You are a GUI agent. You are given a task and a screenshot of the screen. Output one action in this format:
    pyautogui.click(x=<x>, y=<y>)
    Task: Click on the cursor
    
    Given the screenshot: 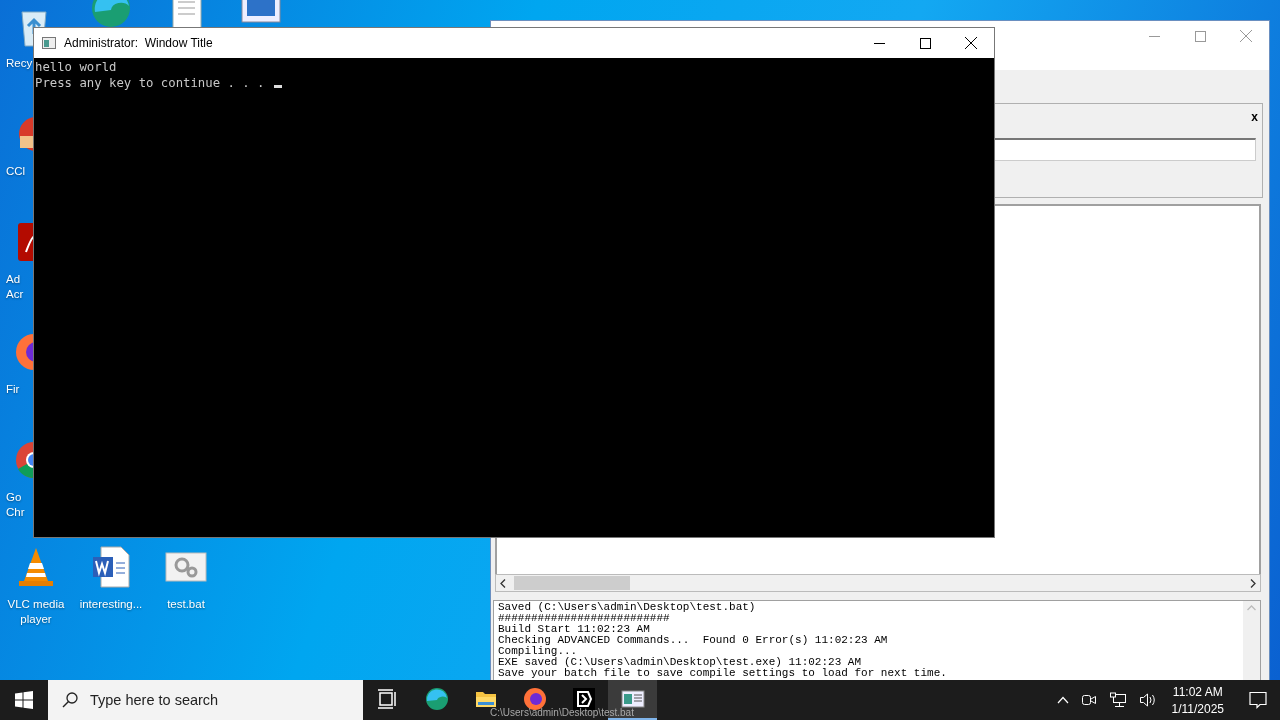 What is the action you would take?
    pyautogui.click(x=277, y=86)
    